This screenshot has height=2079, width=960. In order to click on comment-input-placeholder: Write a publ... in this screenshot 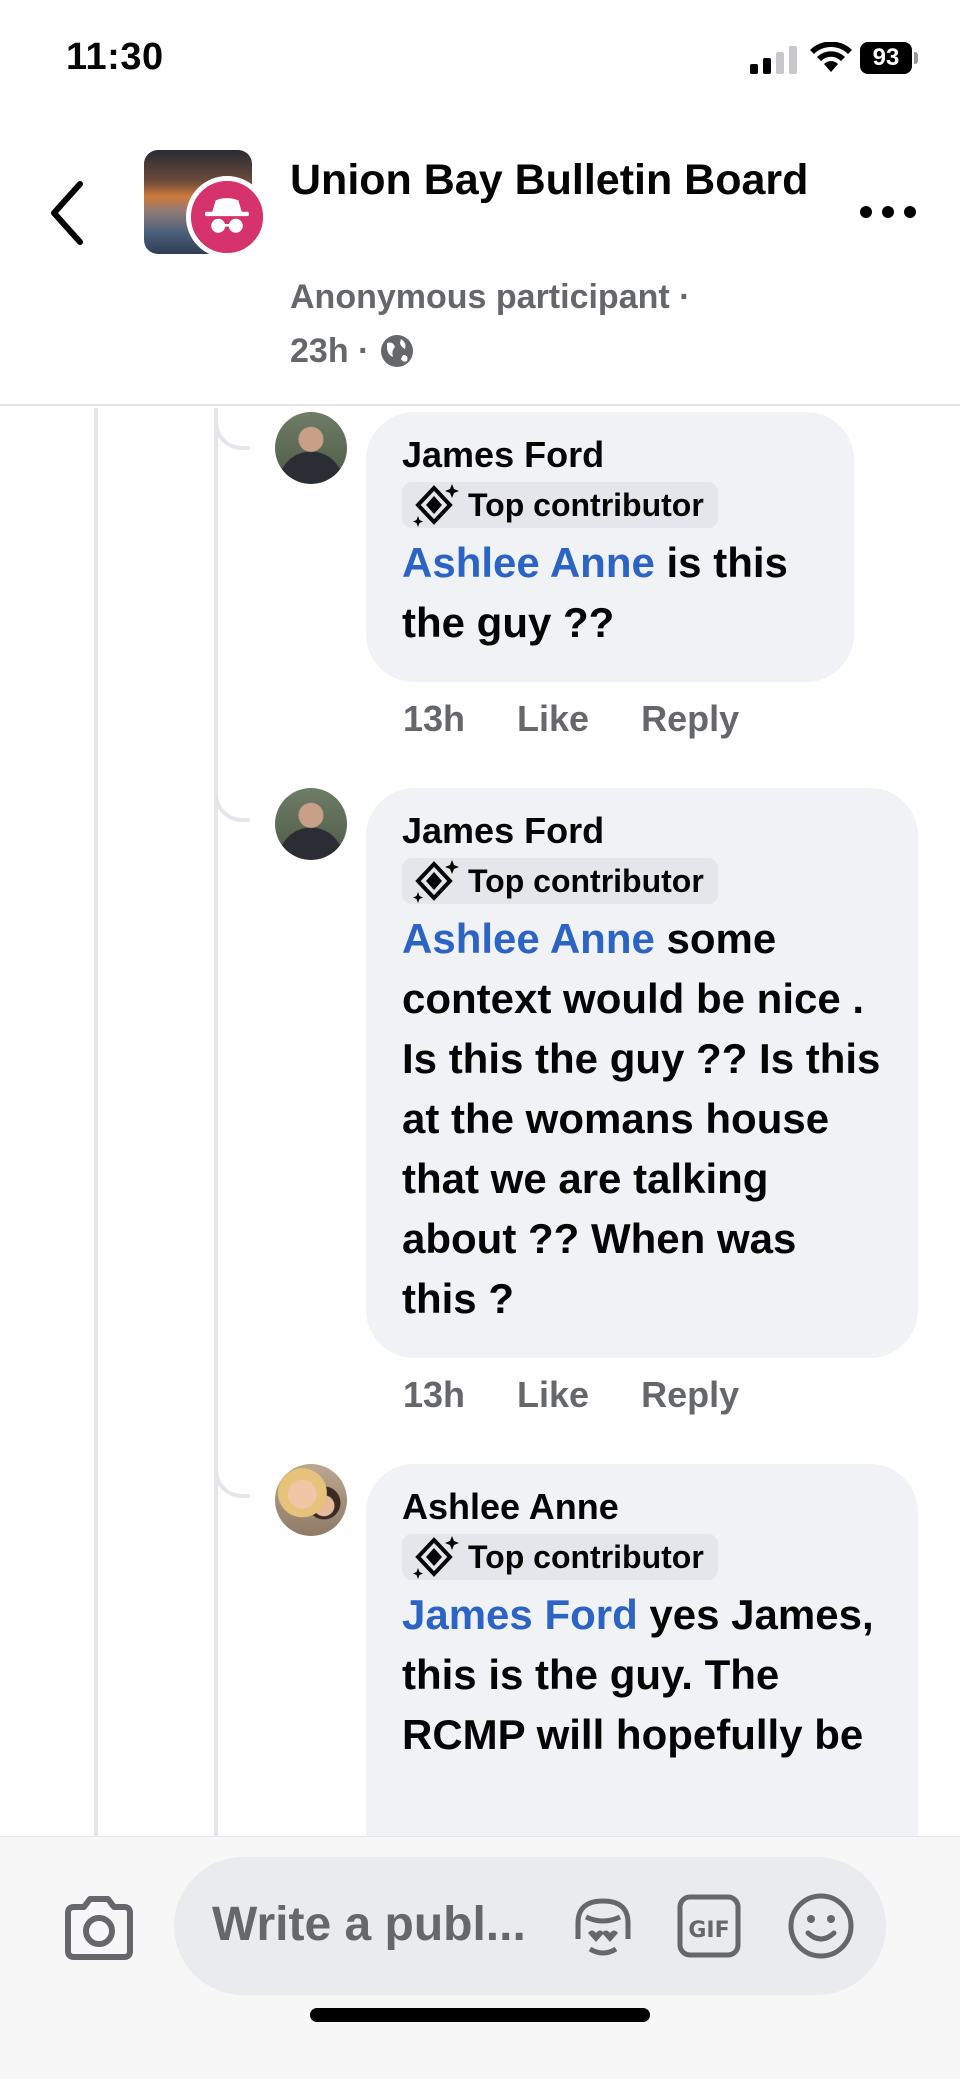, I will do `click(369, 1924)`.